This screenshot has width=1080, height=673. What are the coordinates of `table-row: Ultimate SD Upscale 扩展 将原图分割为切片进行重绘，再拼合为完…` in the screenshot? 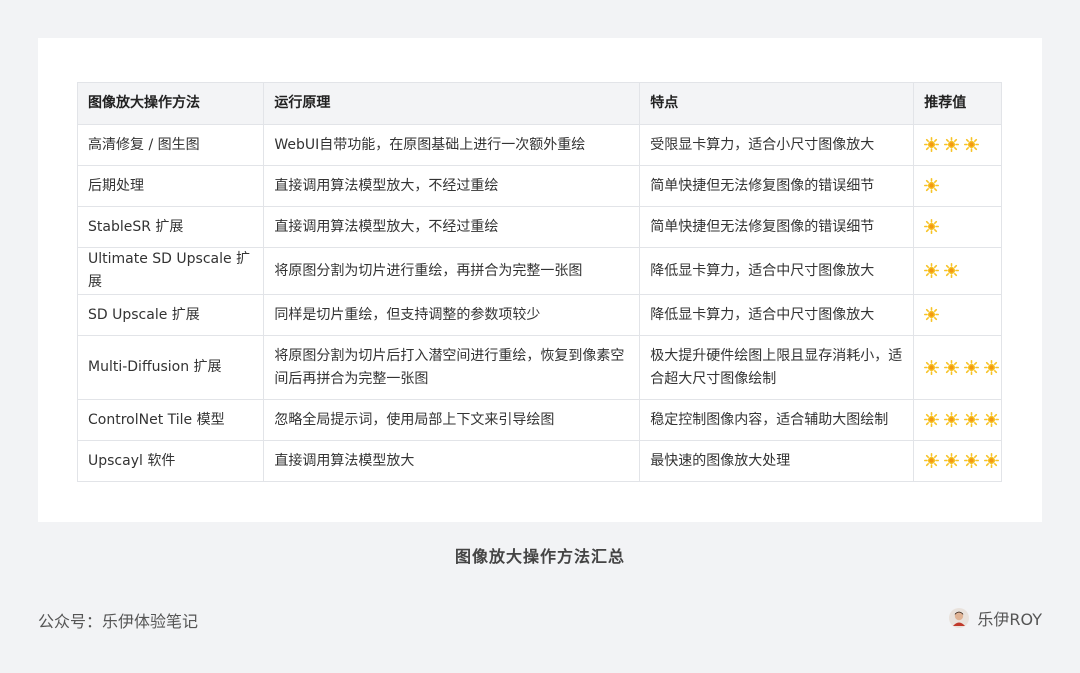 It's located at (539, 271).